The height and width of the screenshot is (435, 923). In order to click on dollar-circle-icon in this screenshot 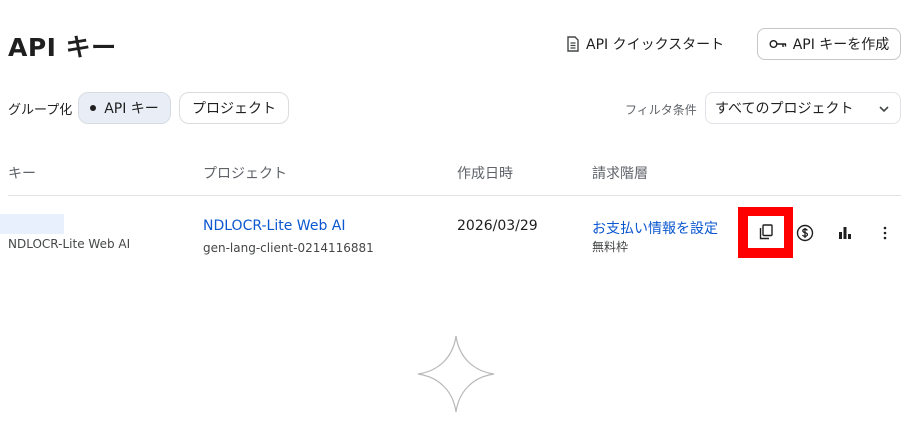, I will do `click(805, 233)`.